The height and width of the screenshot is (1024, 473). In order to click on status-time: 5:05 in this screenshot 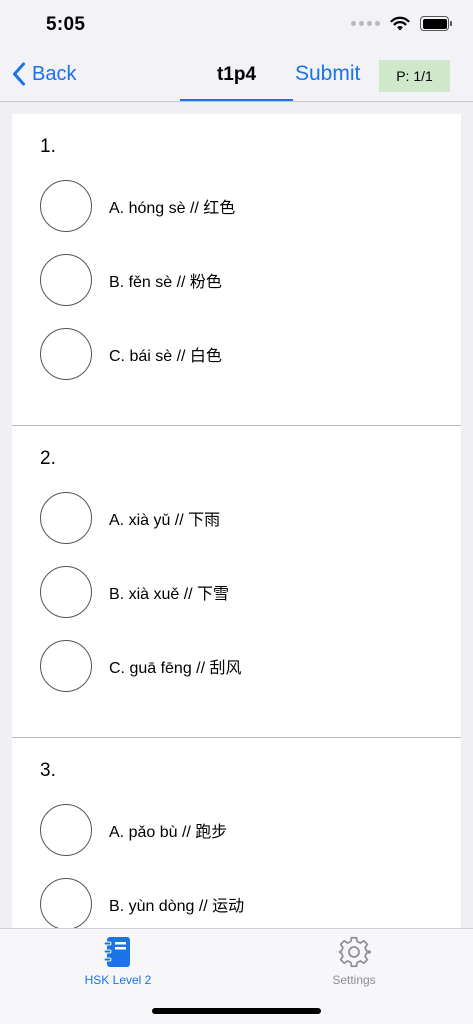, I will do `click(66, 24)`.